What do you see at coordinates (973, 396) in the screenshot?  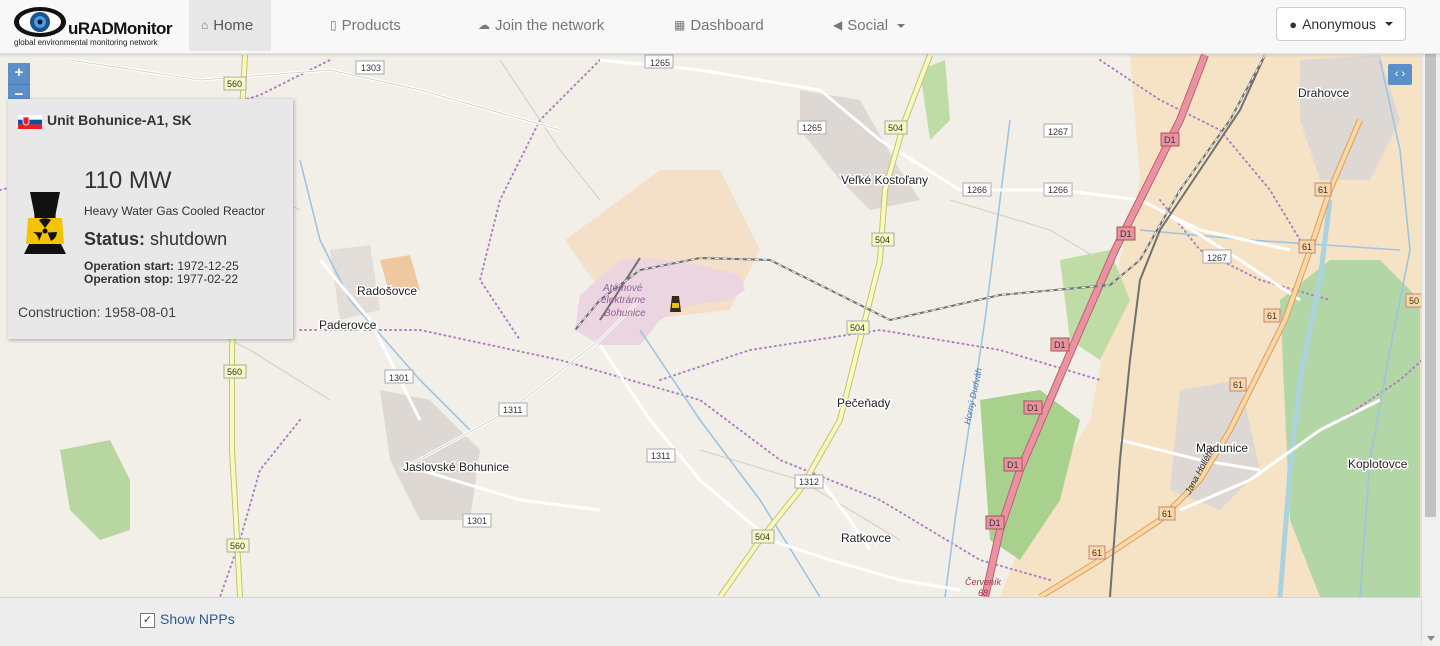 I see `stream-label: Horný Dudváh` at bounding box center [973, 396].